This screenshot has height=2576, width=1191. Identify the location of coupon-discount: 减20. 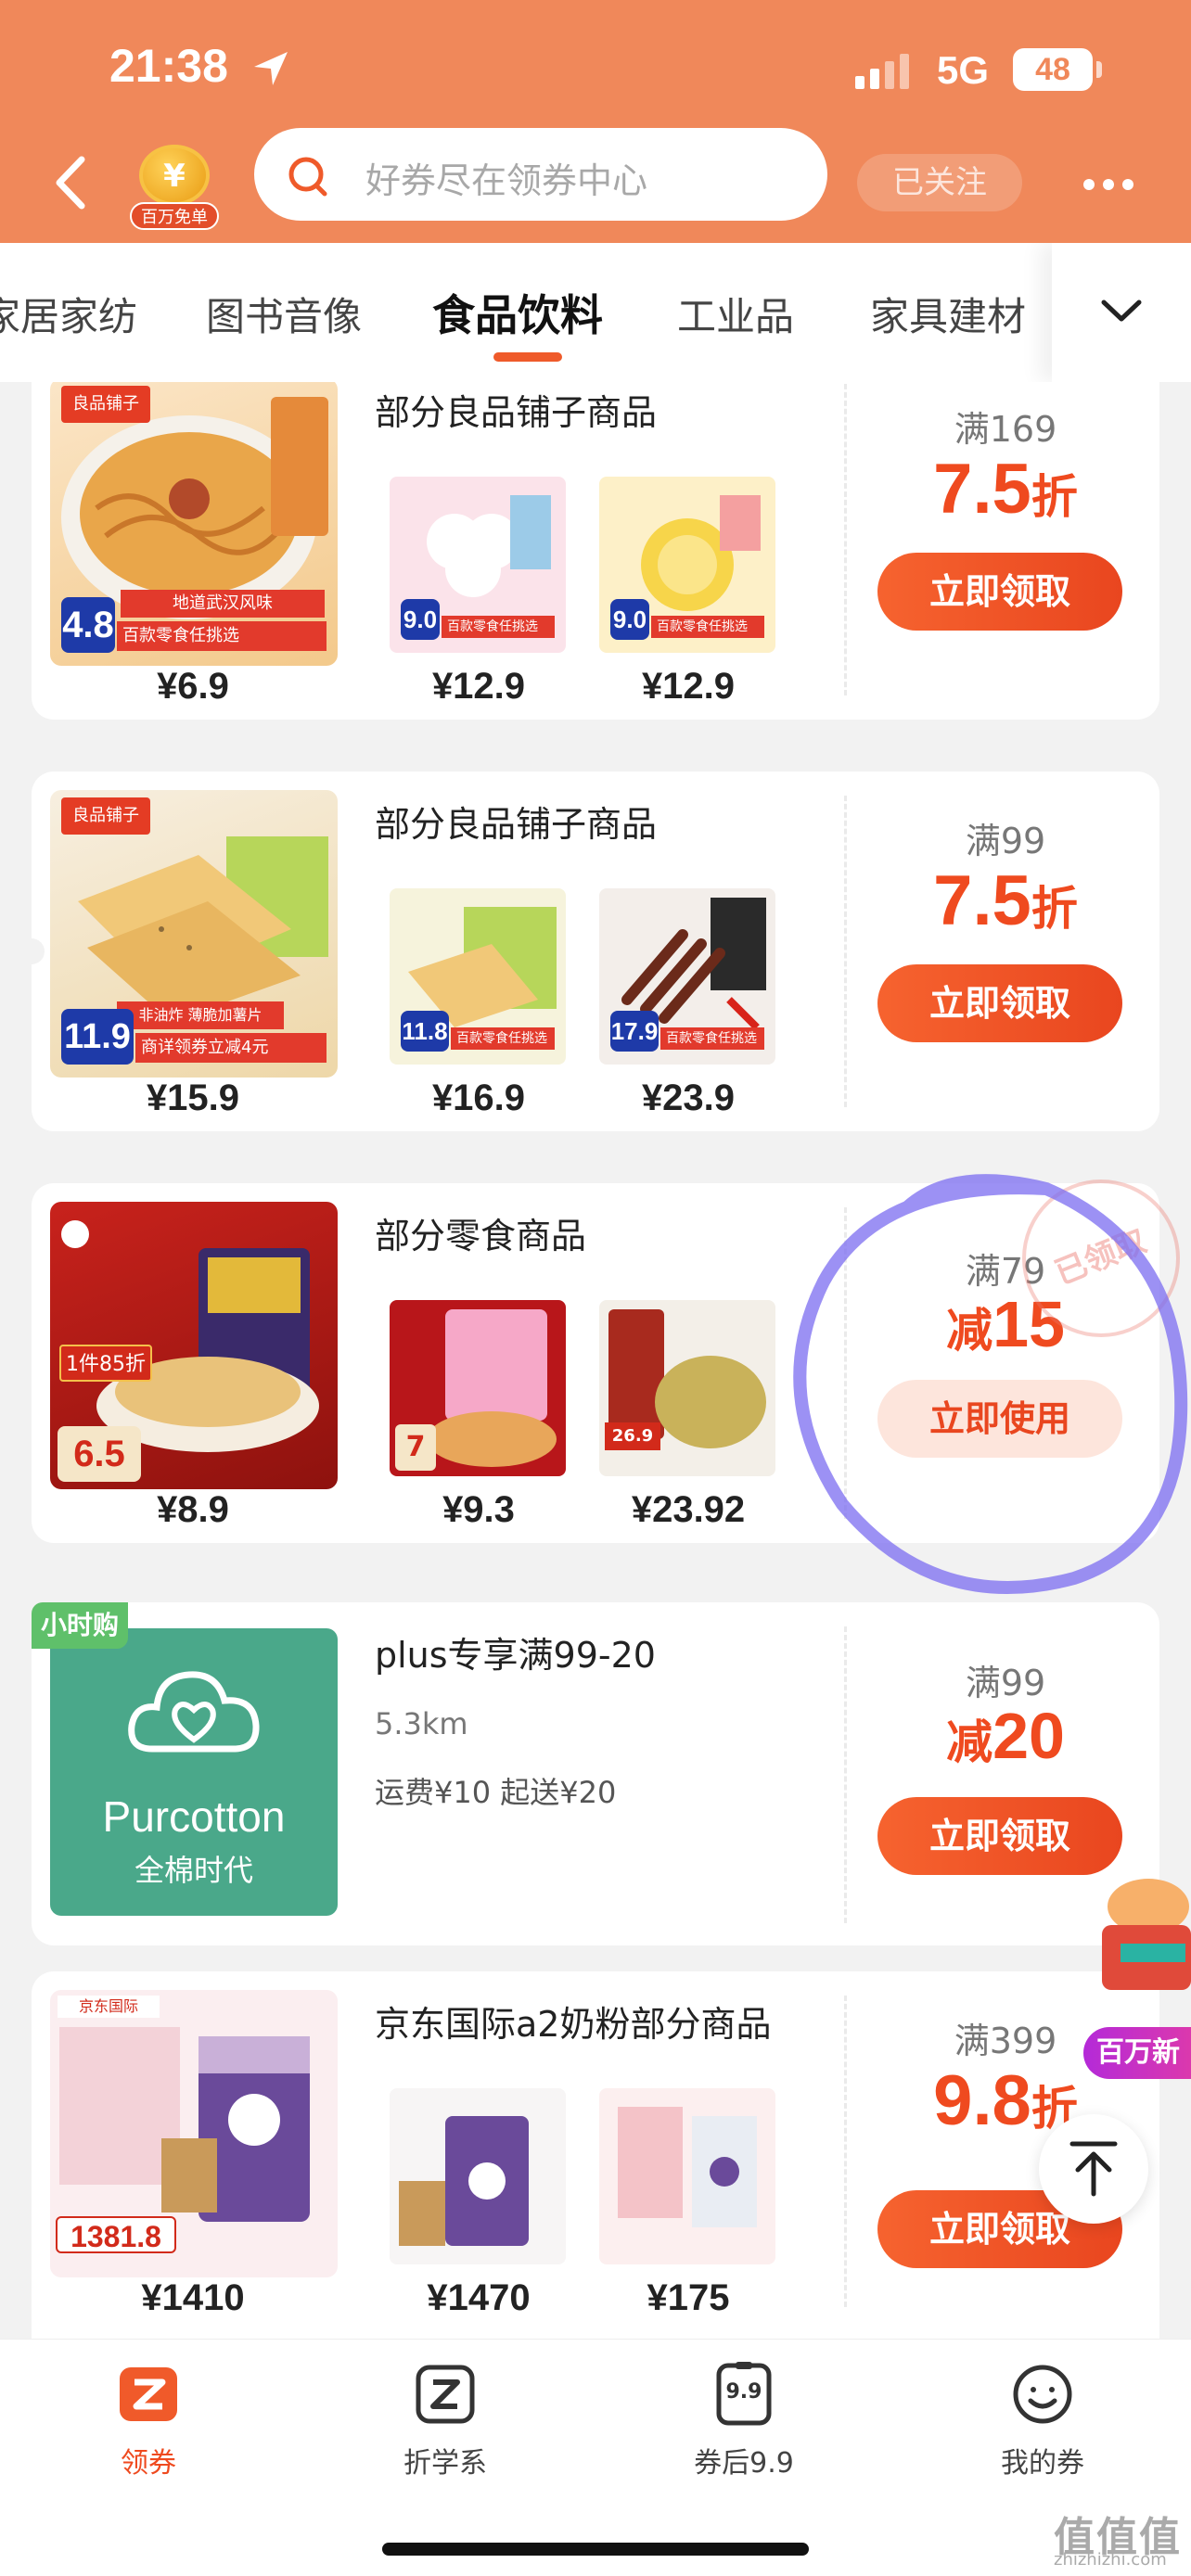
(1006, 1736).